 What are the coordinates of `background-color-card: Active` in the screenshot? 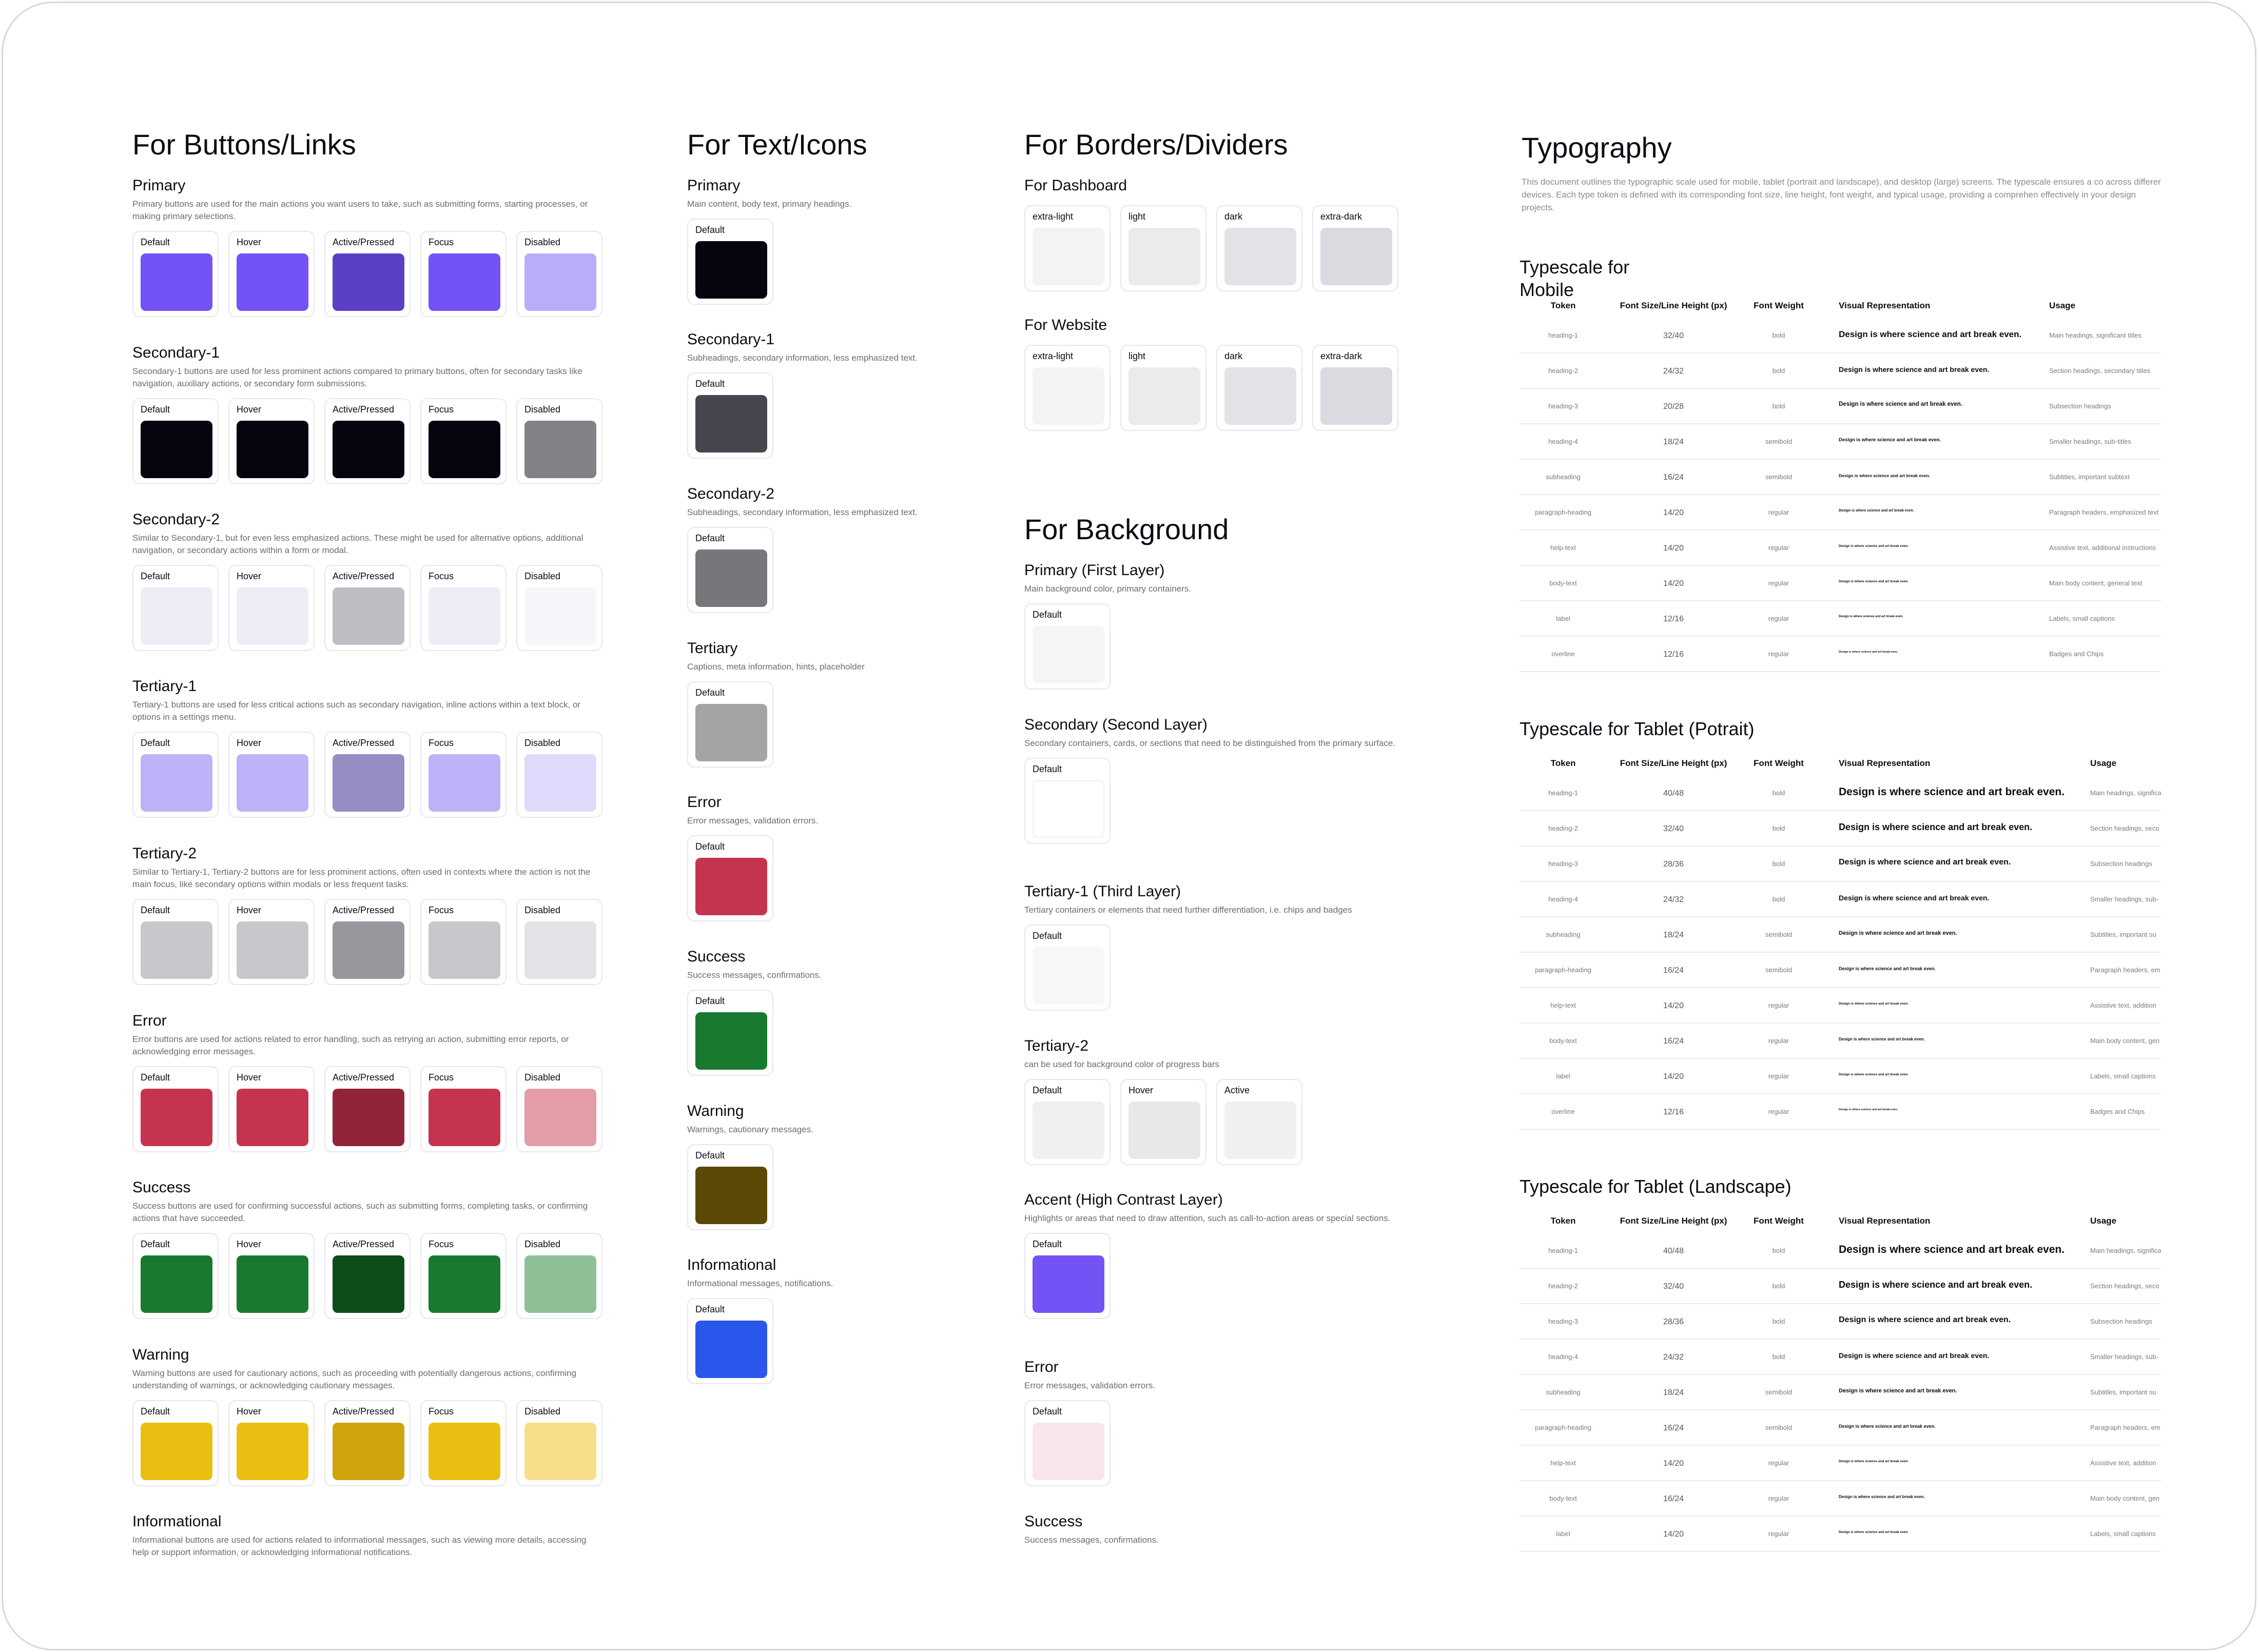 It's located at (1259, 1122).